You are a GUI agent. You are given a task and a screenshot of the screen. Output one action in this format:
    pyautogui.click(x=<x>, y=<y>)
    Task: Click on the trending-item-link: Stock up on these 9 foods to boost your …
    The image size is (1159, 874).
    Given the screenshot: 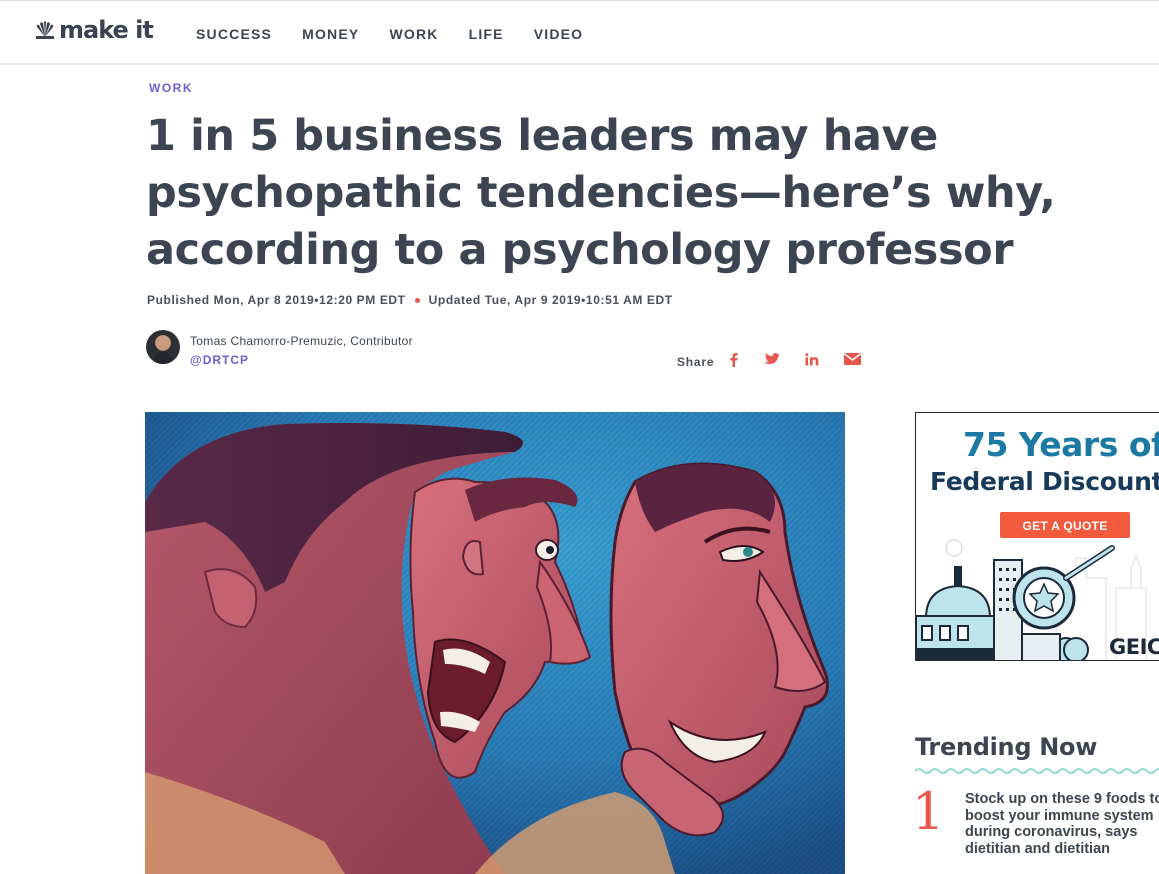 What is the action you would take?
    pyautogui.click(x=1062, y=824)
    